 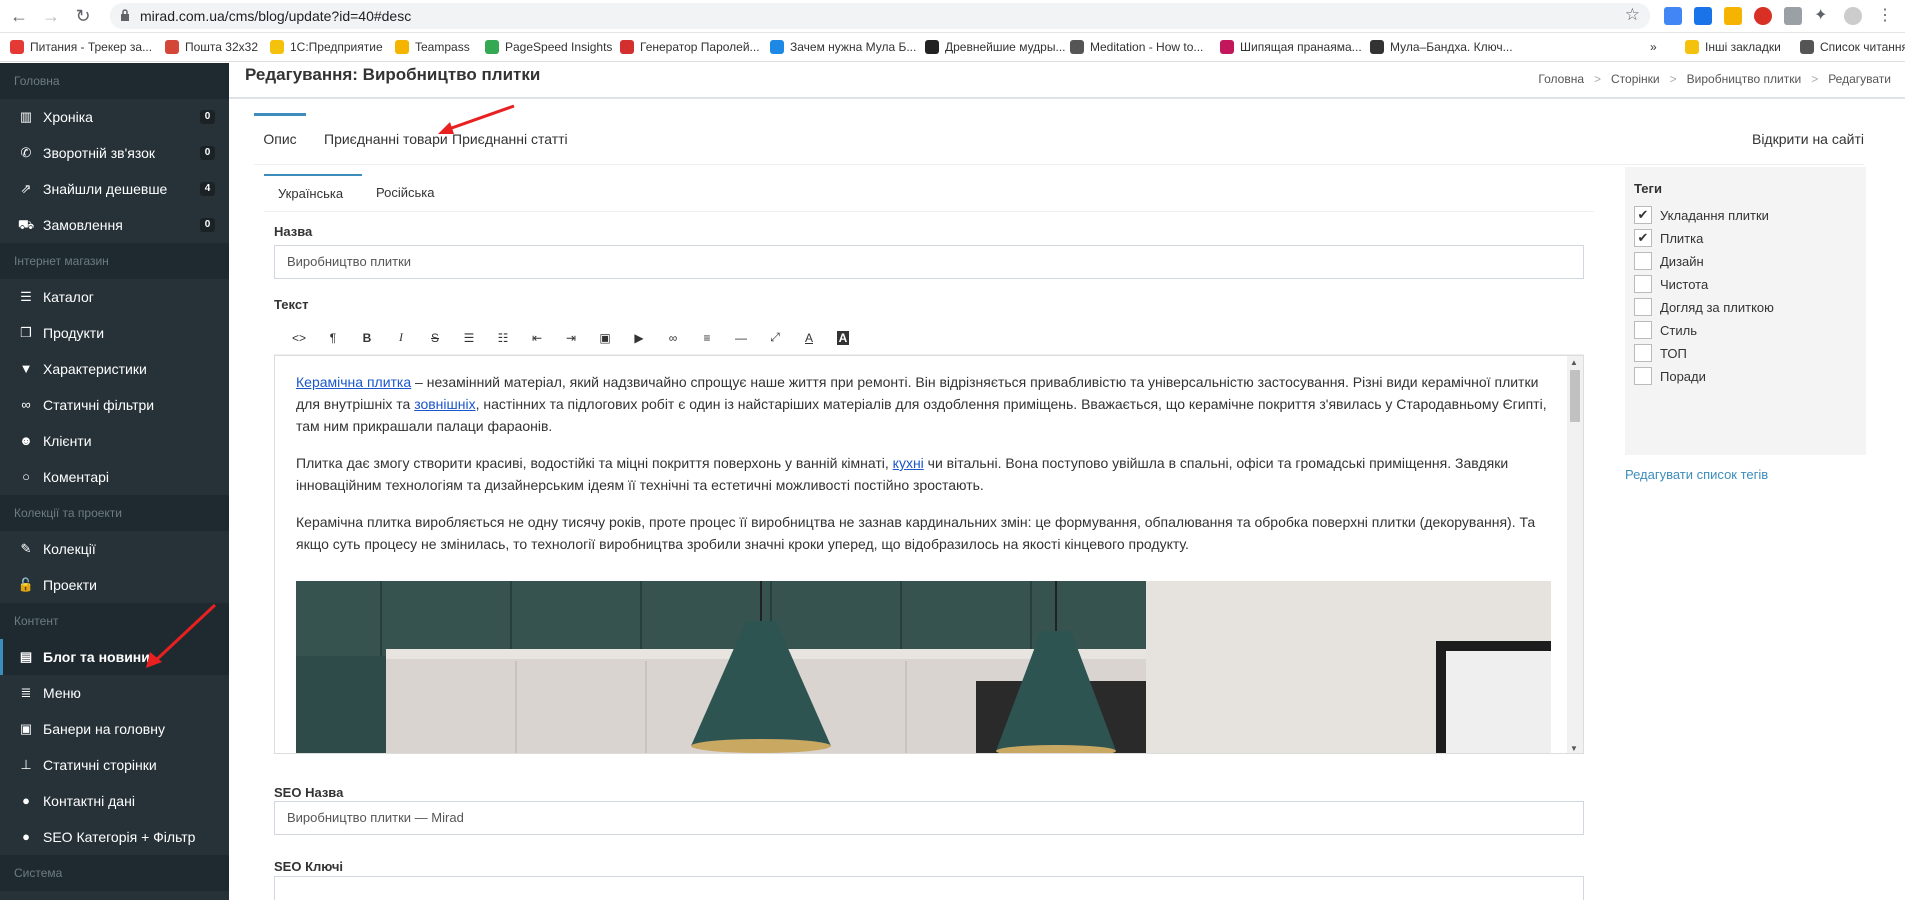 What do you see at coordinates (1669, 261) in the screenshot?
I see `tag-checkbox-row: Дизайн` at bounding box center [1669, 261].